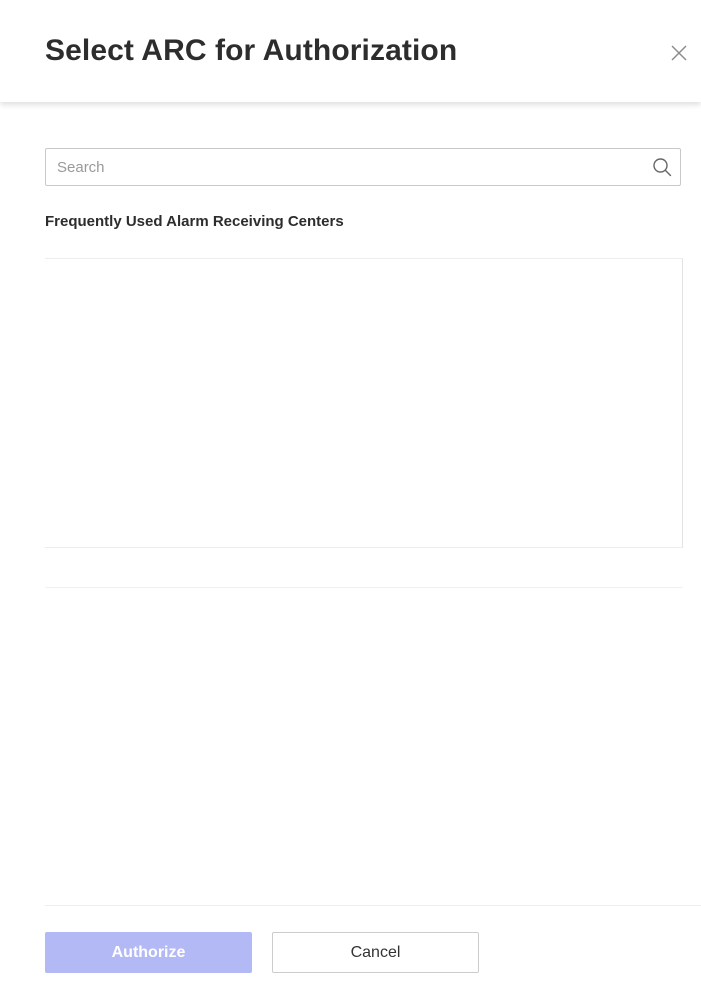 The height and width of the screenshot is (1003, 701). Describe the element at coordinates (148, 952) in the screenshot. I see `authorize-button: Authorize` at that location.